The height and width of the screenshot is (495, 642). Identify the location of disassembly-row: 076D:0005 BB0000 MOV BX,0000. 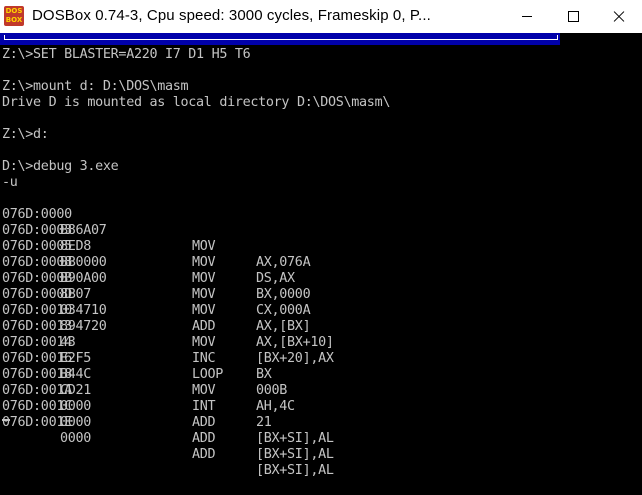
(156, 262).